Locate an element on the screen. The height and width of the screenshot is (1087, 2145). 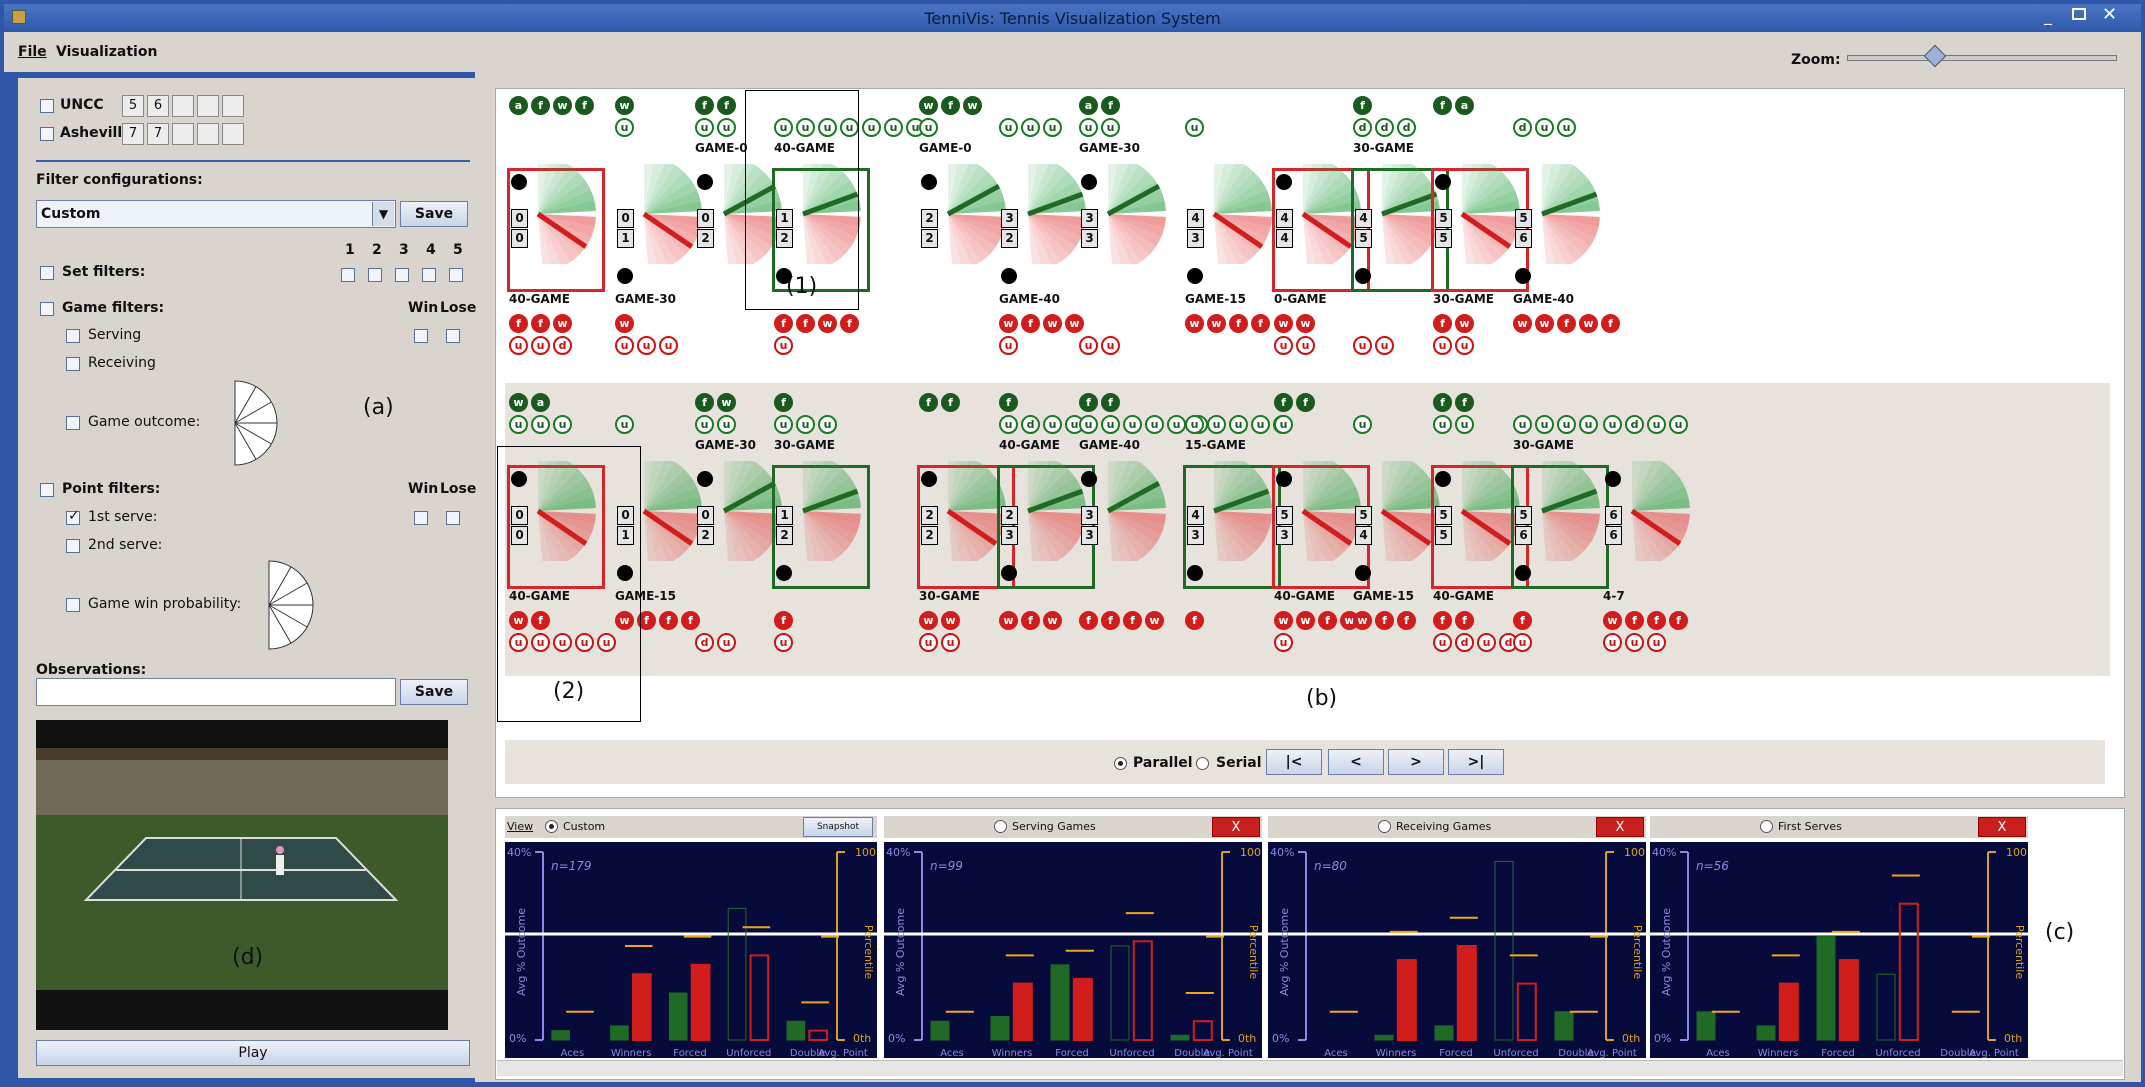
game-filters-checkbox is located at coordinates (47, 309).